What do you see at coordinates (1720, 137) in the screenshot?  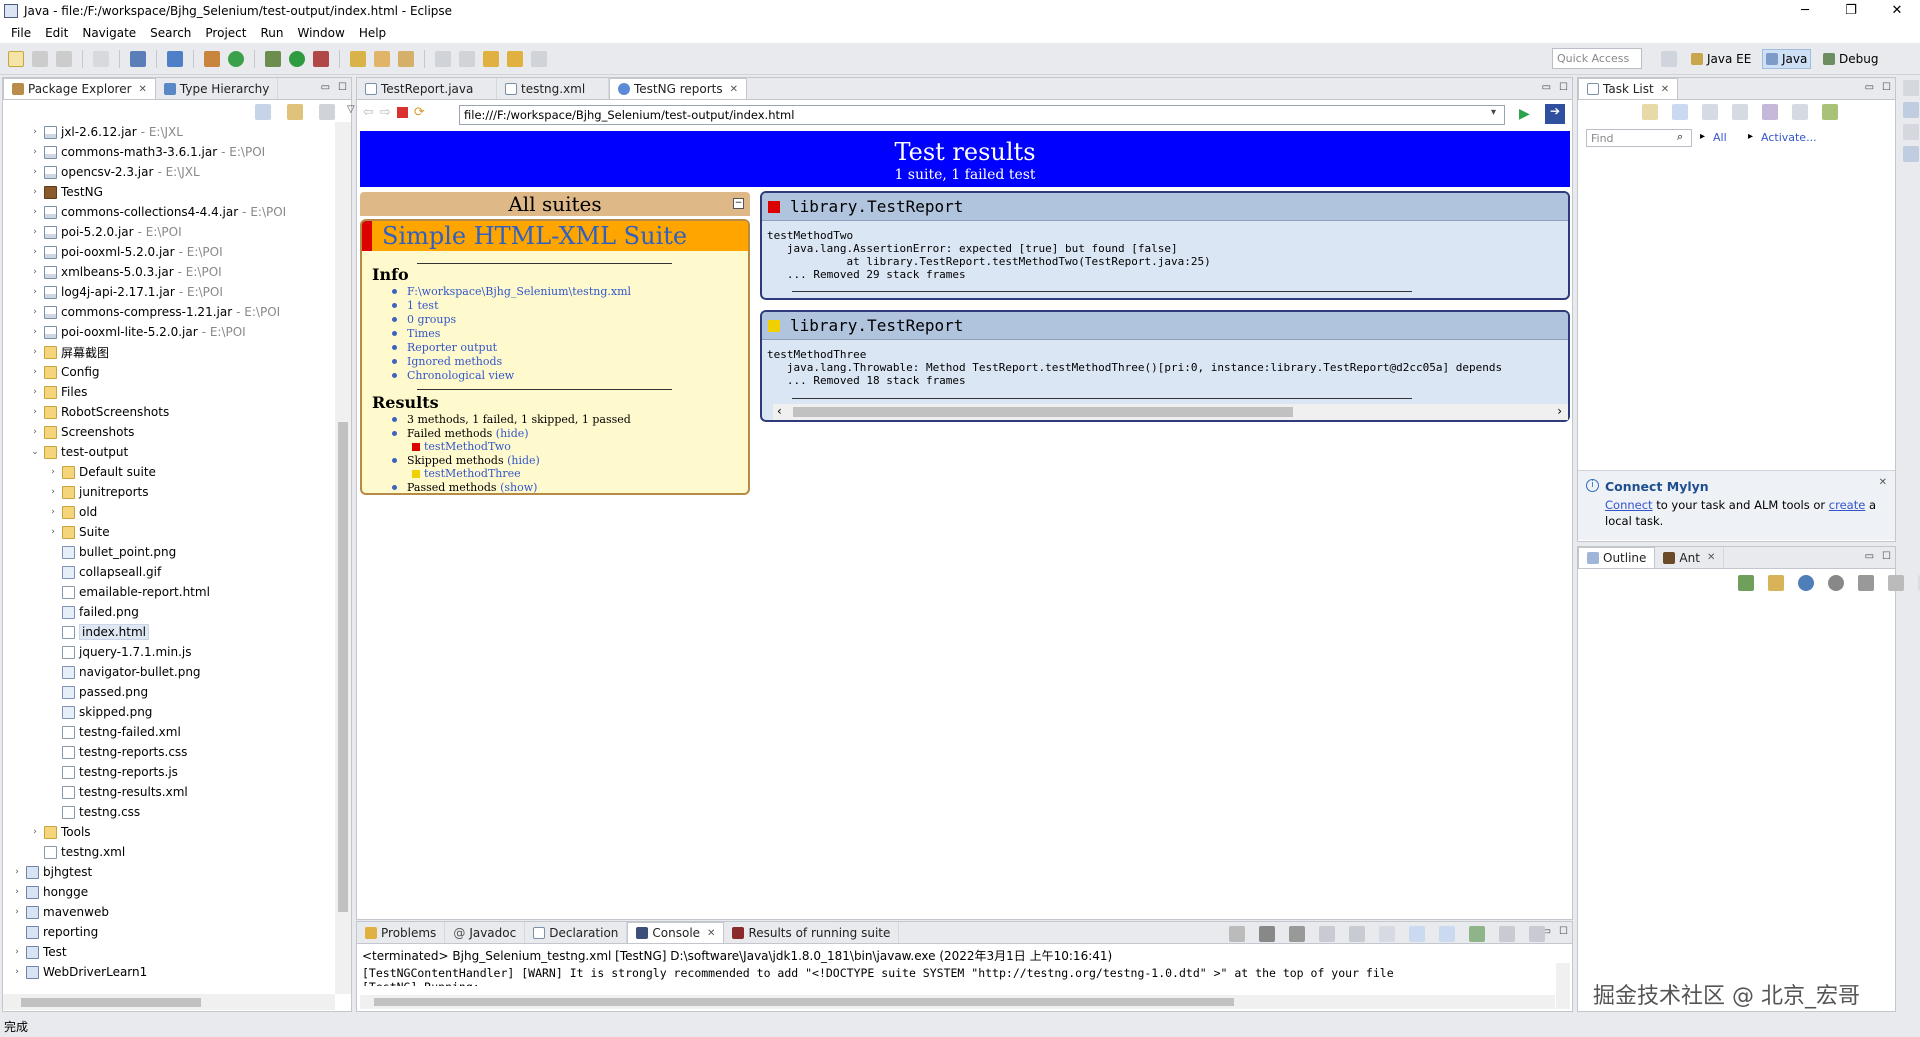 I see `all-link: All` at bounding box center [1720, 137].